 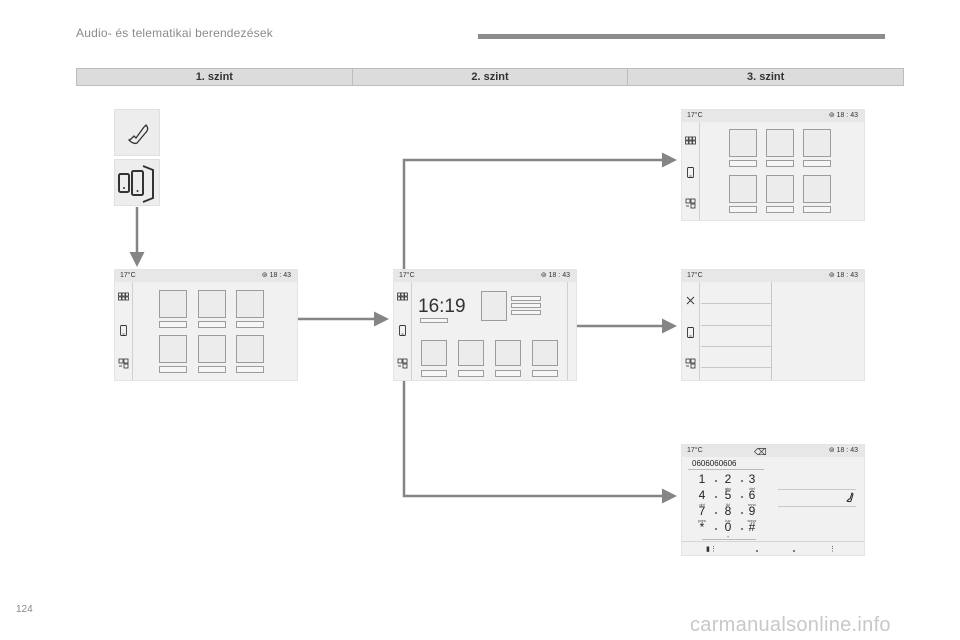 What do you see at coordinates (728, 495) in the screenshot?
I see `keypad-key-5: 5` at bounding box center [728, 495].